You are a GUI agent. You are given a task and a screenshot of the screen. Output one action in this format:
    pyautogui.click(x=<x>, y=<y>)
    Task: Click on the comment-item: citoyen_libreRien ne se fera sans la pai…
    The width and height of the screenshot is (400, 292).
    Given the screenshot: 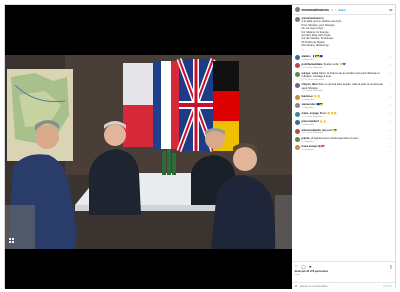 What is the action you would take?
    pyautogui.click(x=343, y=87)
    